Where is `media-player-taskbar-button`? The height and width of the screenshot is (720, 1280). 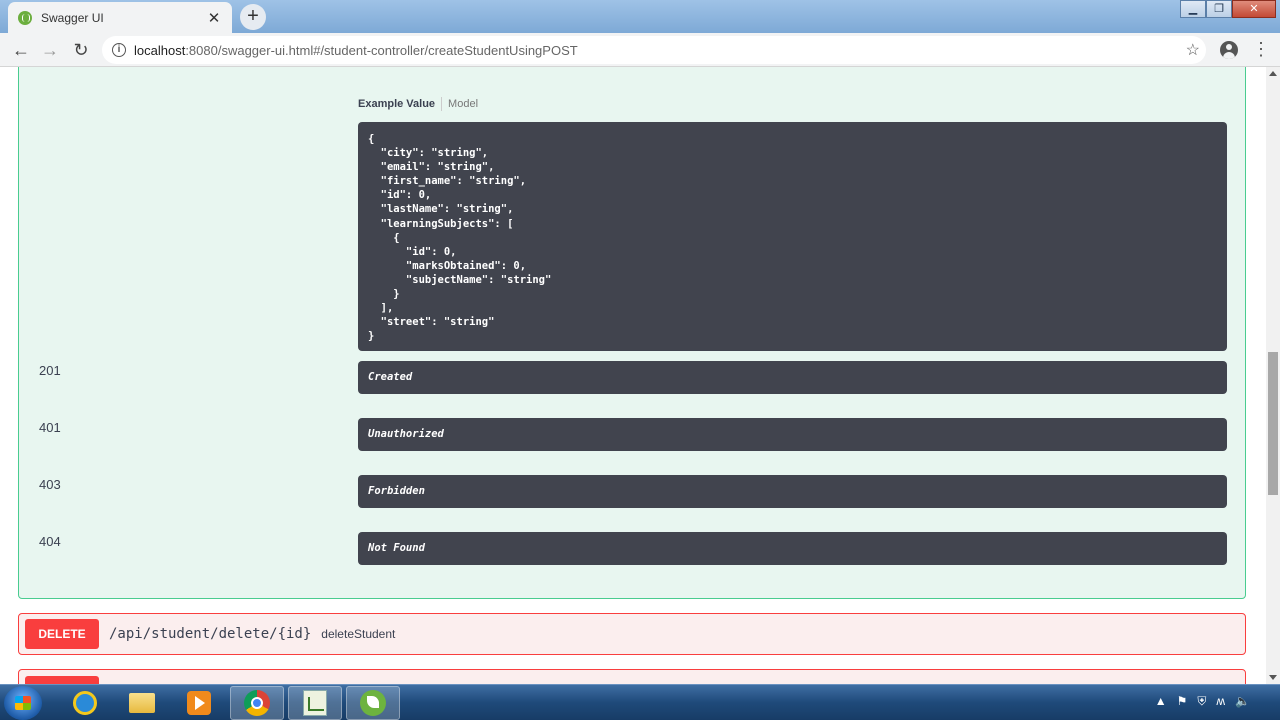 media-player-taskbar-button is located at coordinates (199, 703).